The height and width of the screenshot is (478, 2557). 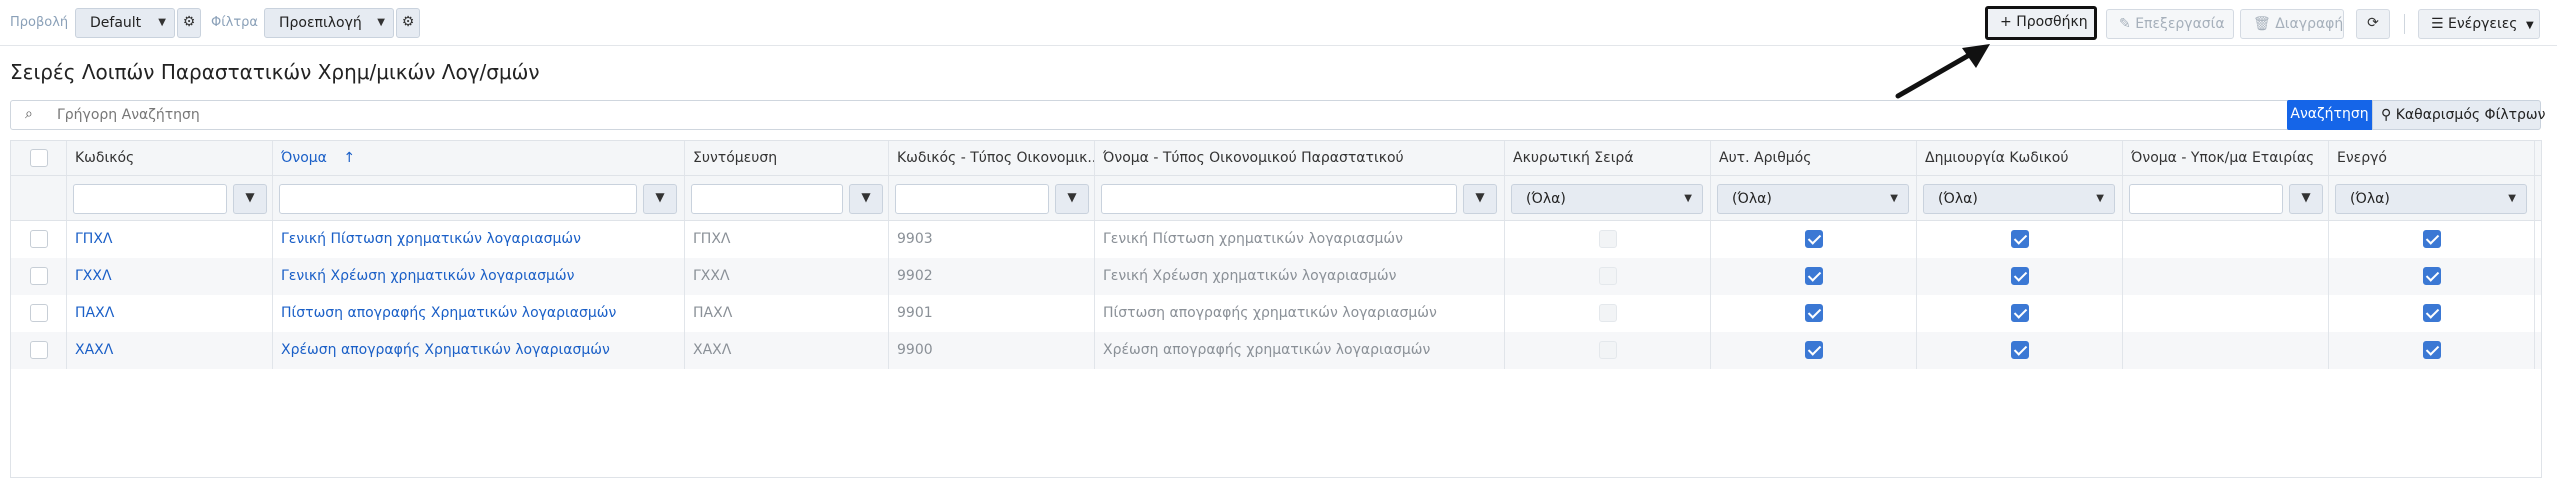 I want to click on filters-settings-gear-icon: ⚙, so click(x=408, y=23).